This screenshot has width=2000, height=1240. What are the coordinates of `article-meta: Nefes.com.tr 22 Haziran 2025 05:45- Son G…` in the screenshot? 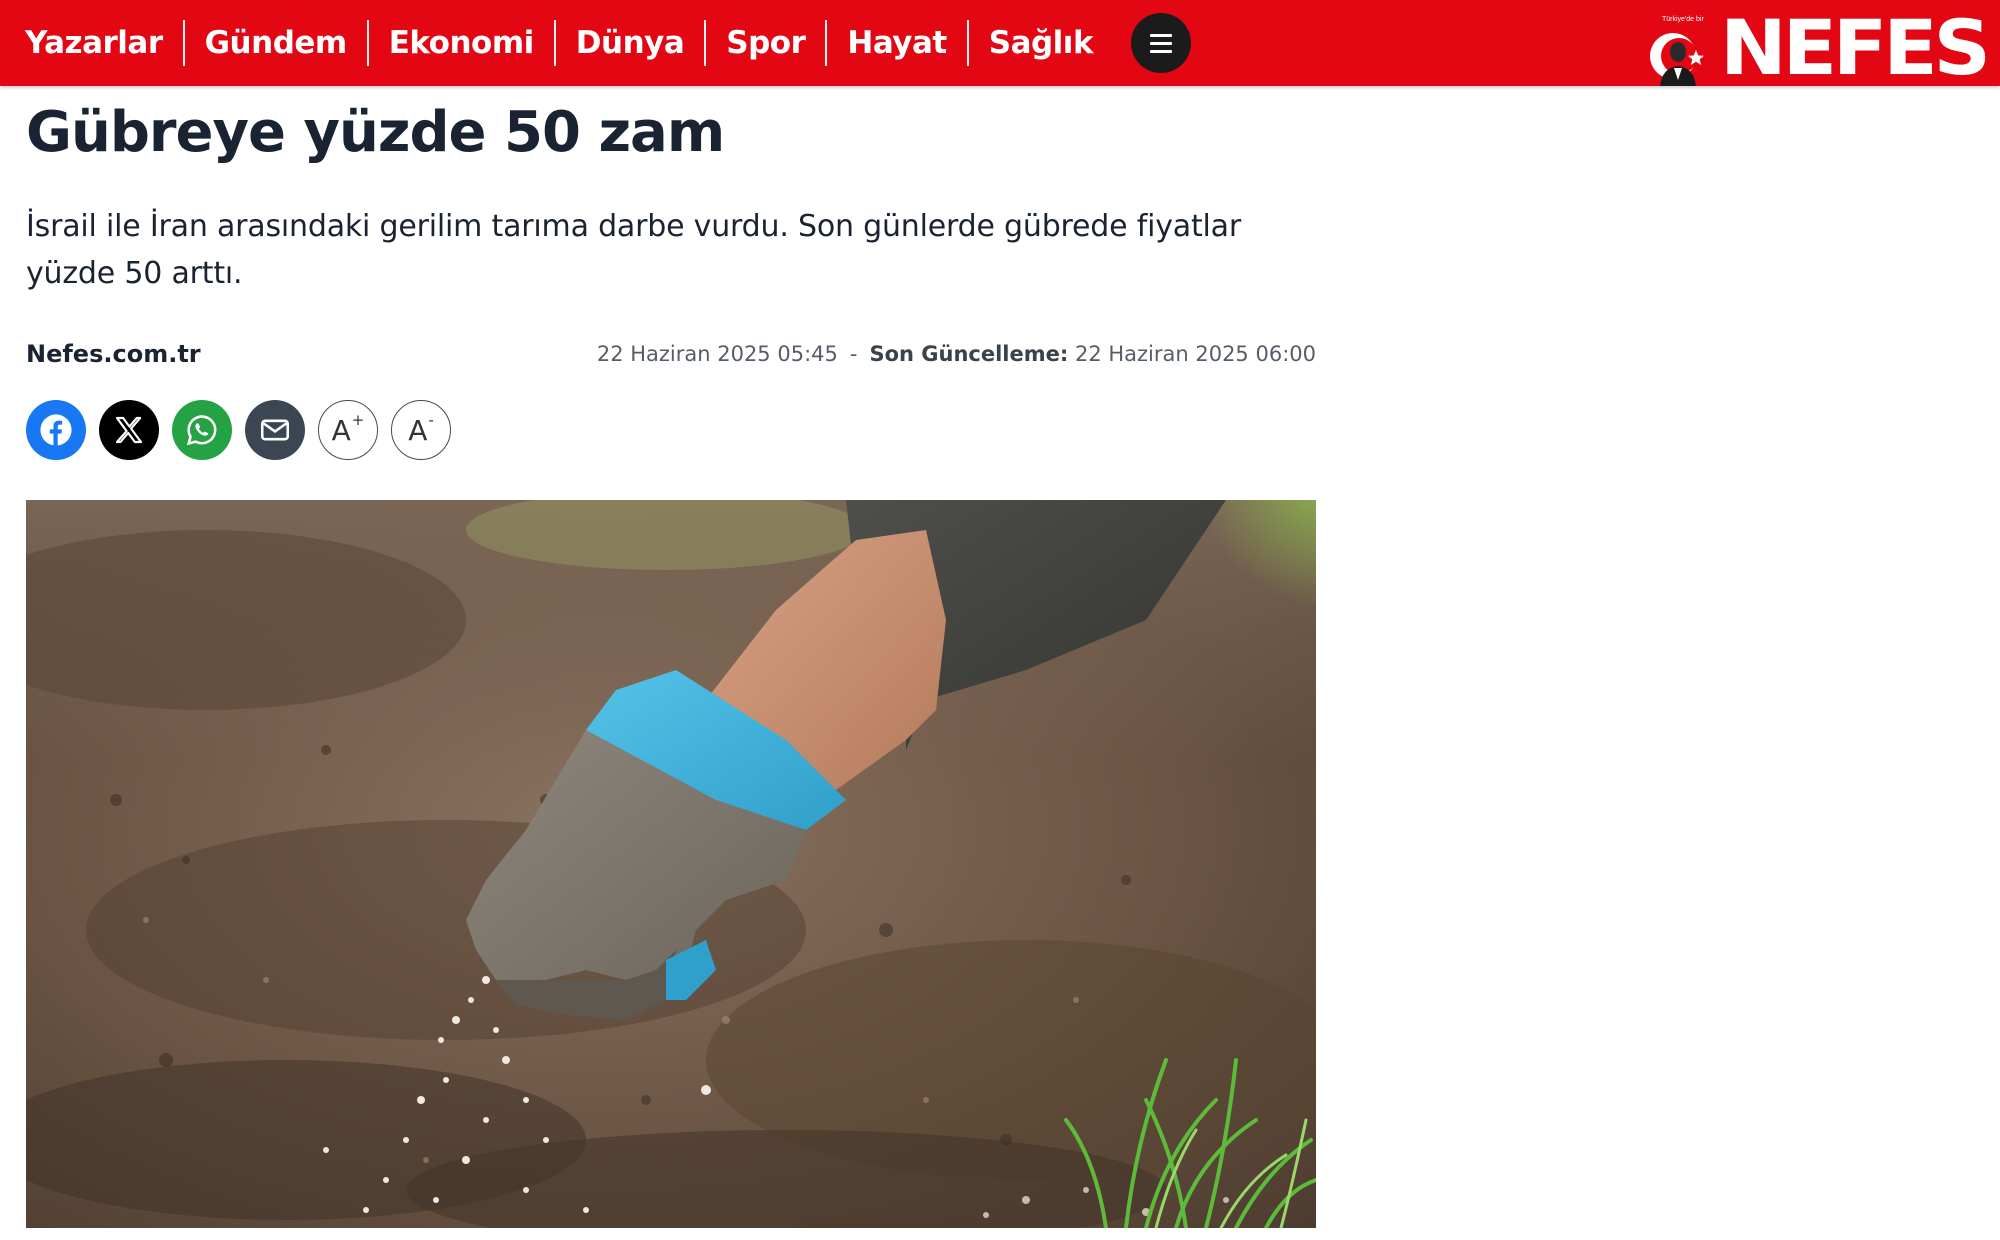 It's located at (671, 354).